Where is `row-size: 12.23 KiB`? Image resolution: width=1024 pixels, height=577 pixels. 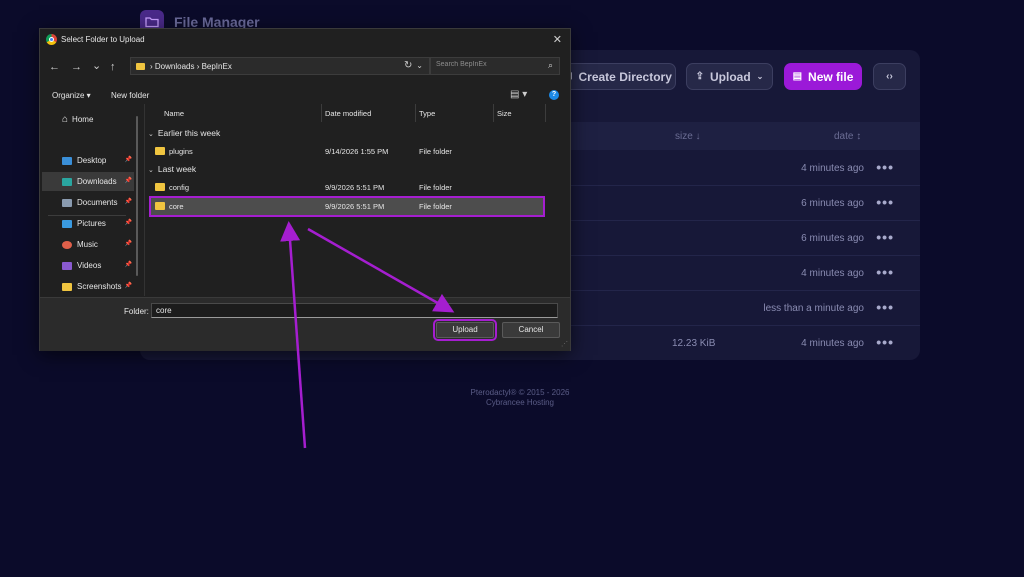
row-size: 12.23 KiB is located at coordinates (694, 343).